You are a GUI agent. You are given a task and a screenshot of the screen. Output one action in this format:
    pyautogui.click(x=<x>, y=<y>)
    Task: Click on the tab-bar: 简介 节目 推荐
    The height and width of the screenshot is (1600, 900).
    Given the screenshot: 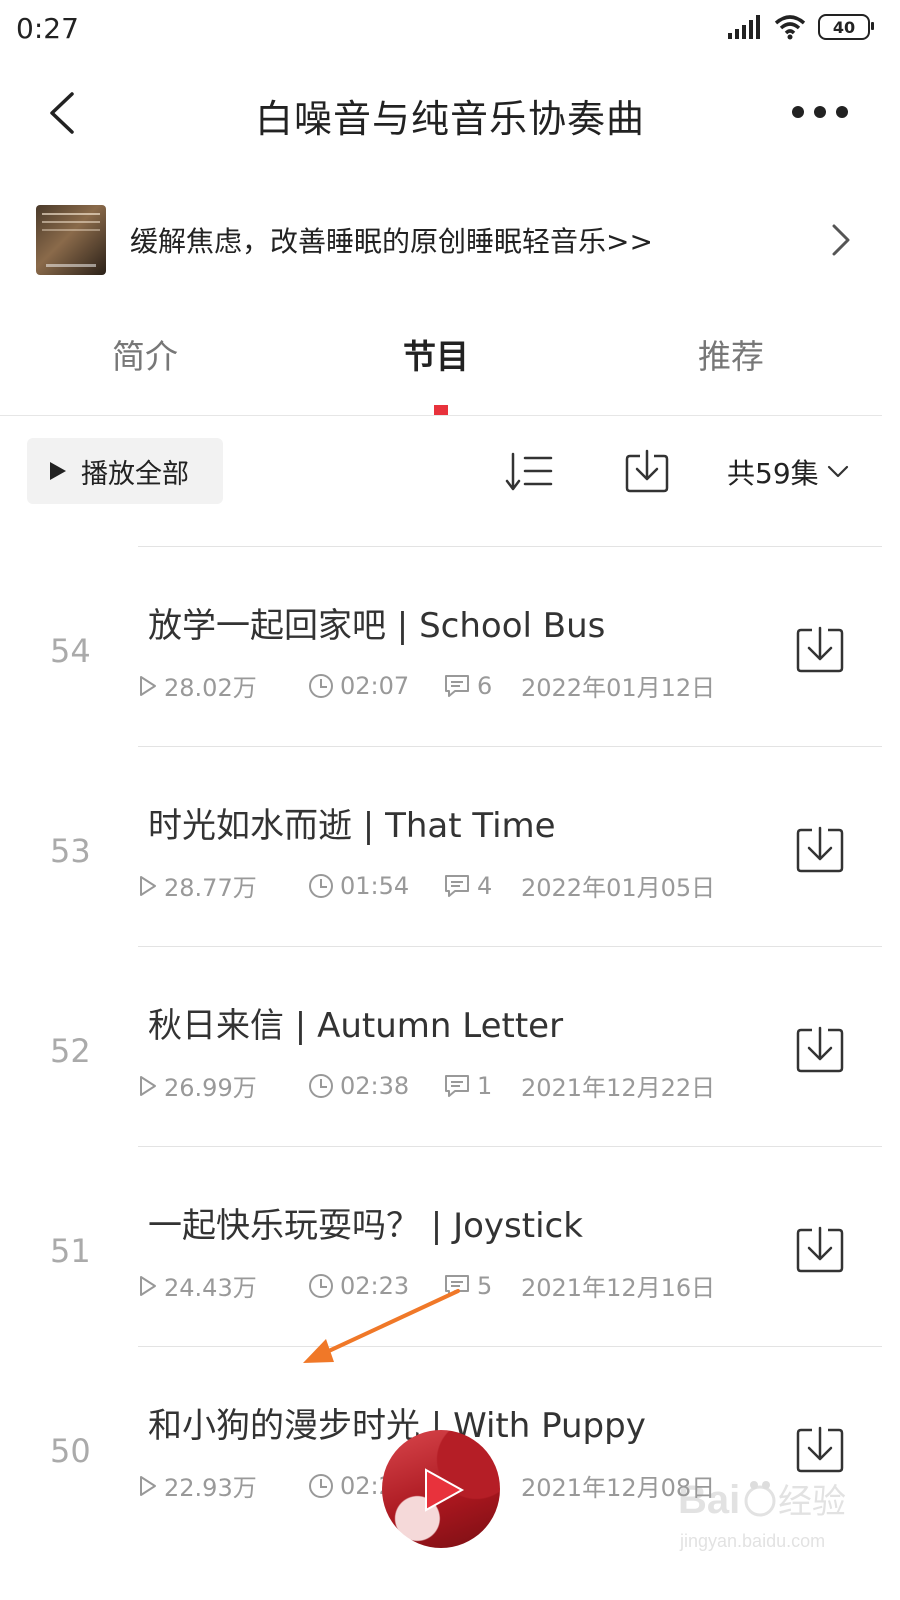 What is the action you would take?
    pyautogui.click(x=441, y=368)
    